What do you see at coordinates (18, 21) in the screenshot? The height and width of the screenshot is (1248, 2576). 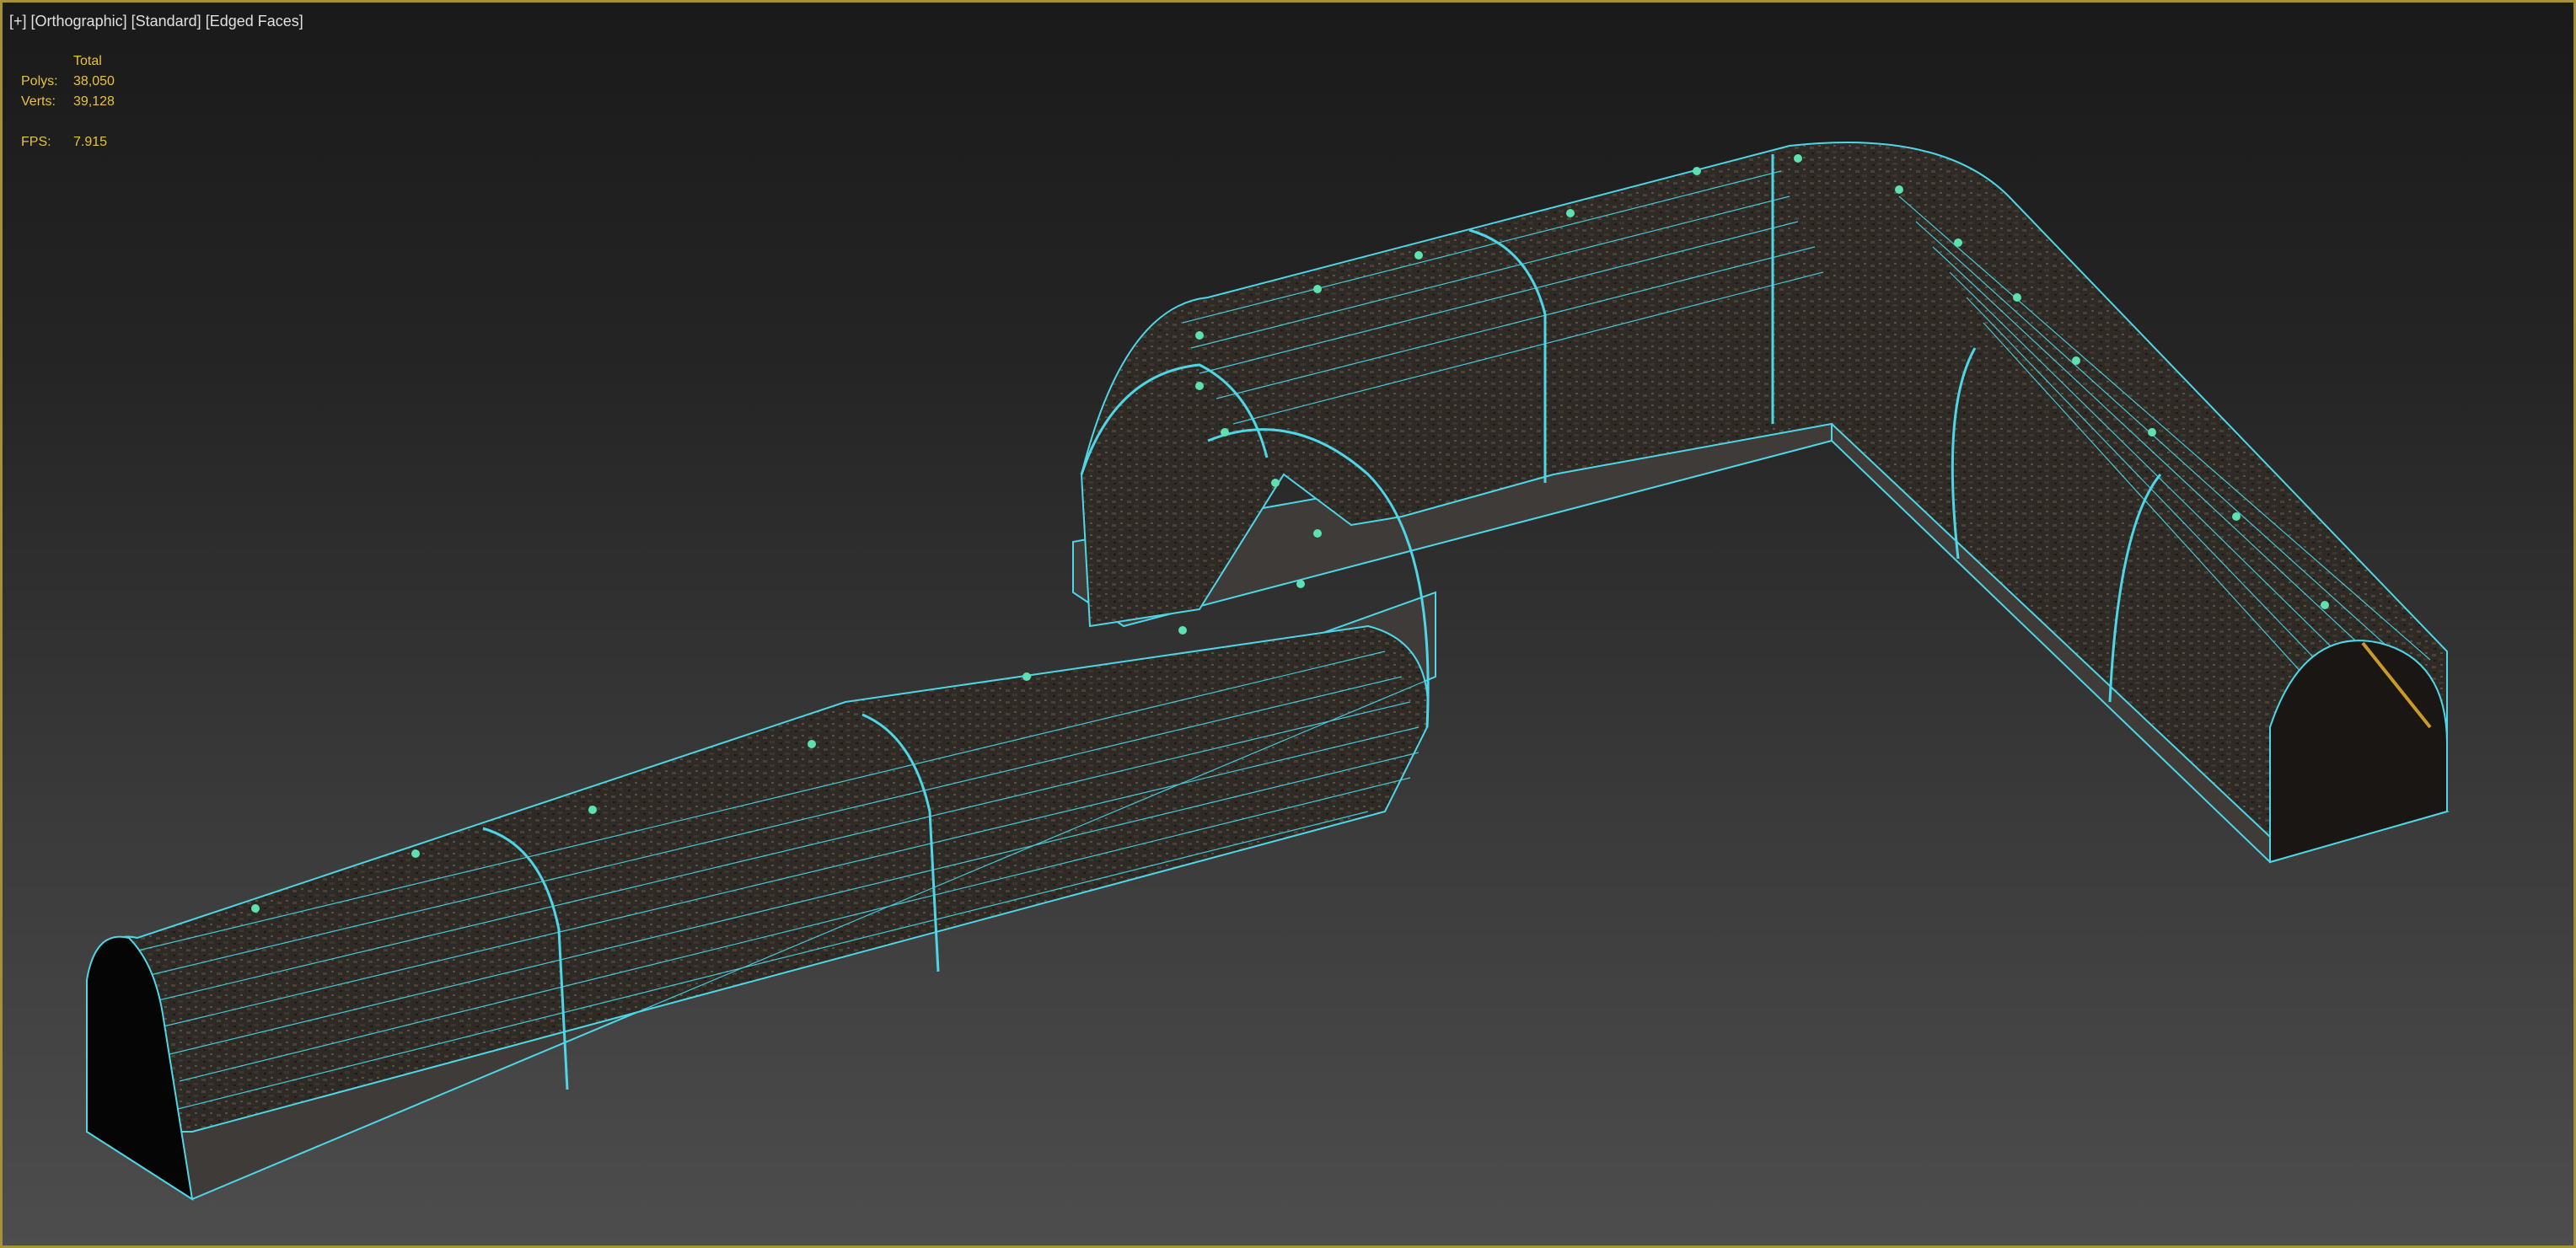 I see `viewport-menu-button: [+]` at bounding box center [18, 21].